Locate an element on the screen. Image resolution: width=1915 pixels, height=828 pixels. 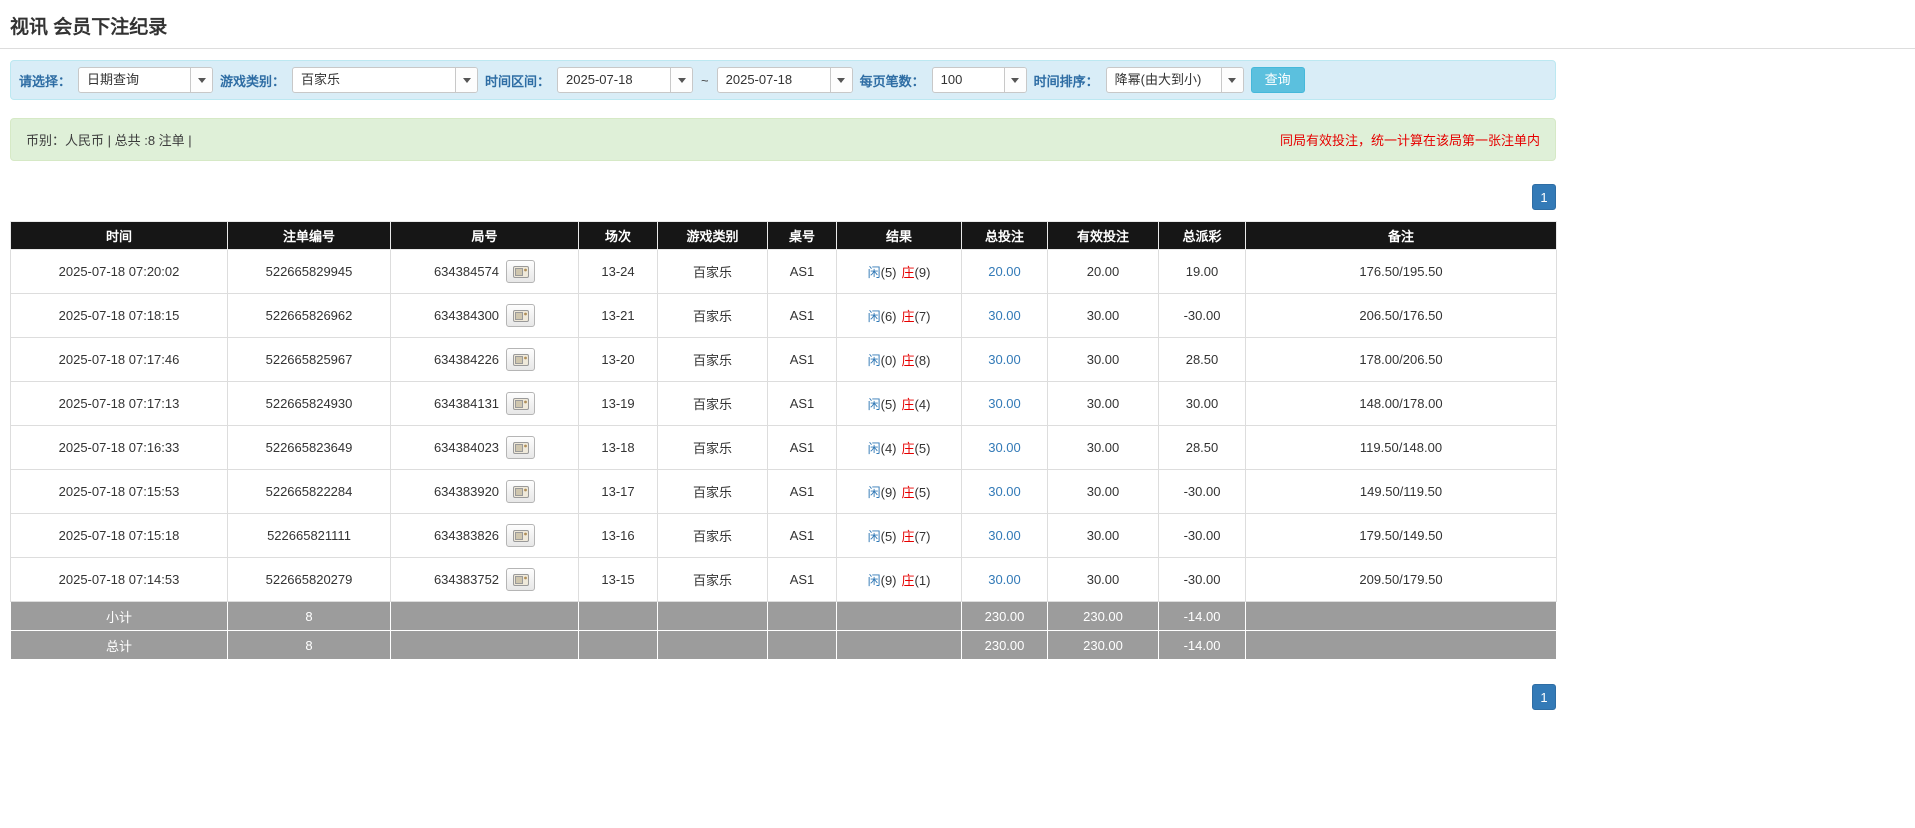
time-range-label: 时间区间： is located at coordinates (518, 81).